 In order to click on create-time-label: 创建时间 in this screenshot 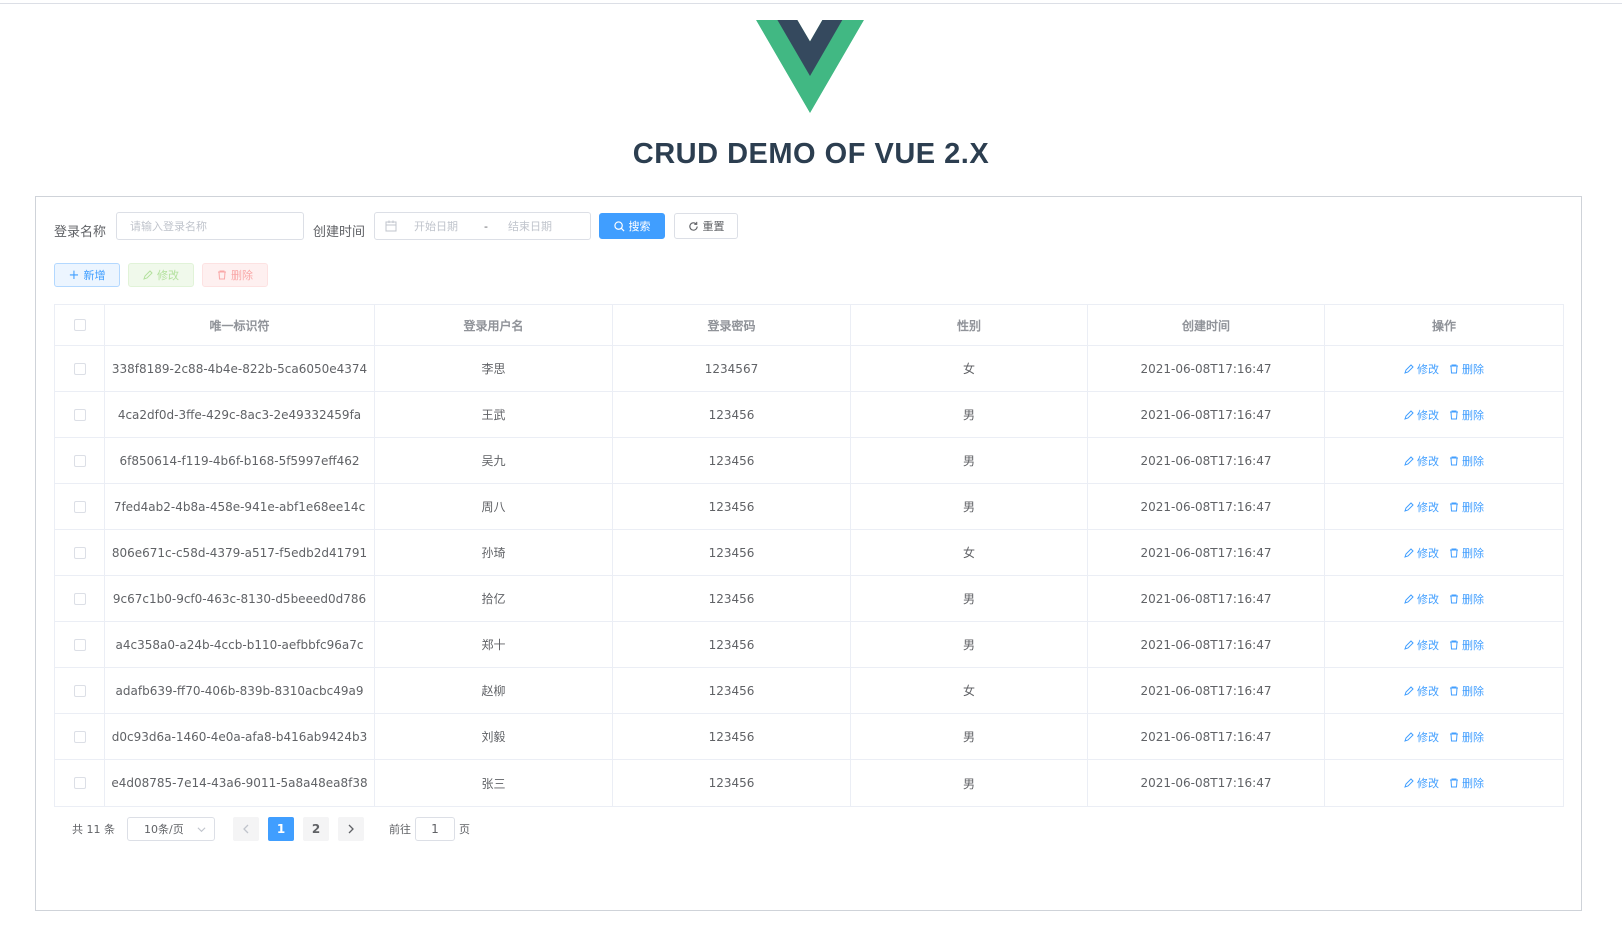, I will do `click(339, 232)`.